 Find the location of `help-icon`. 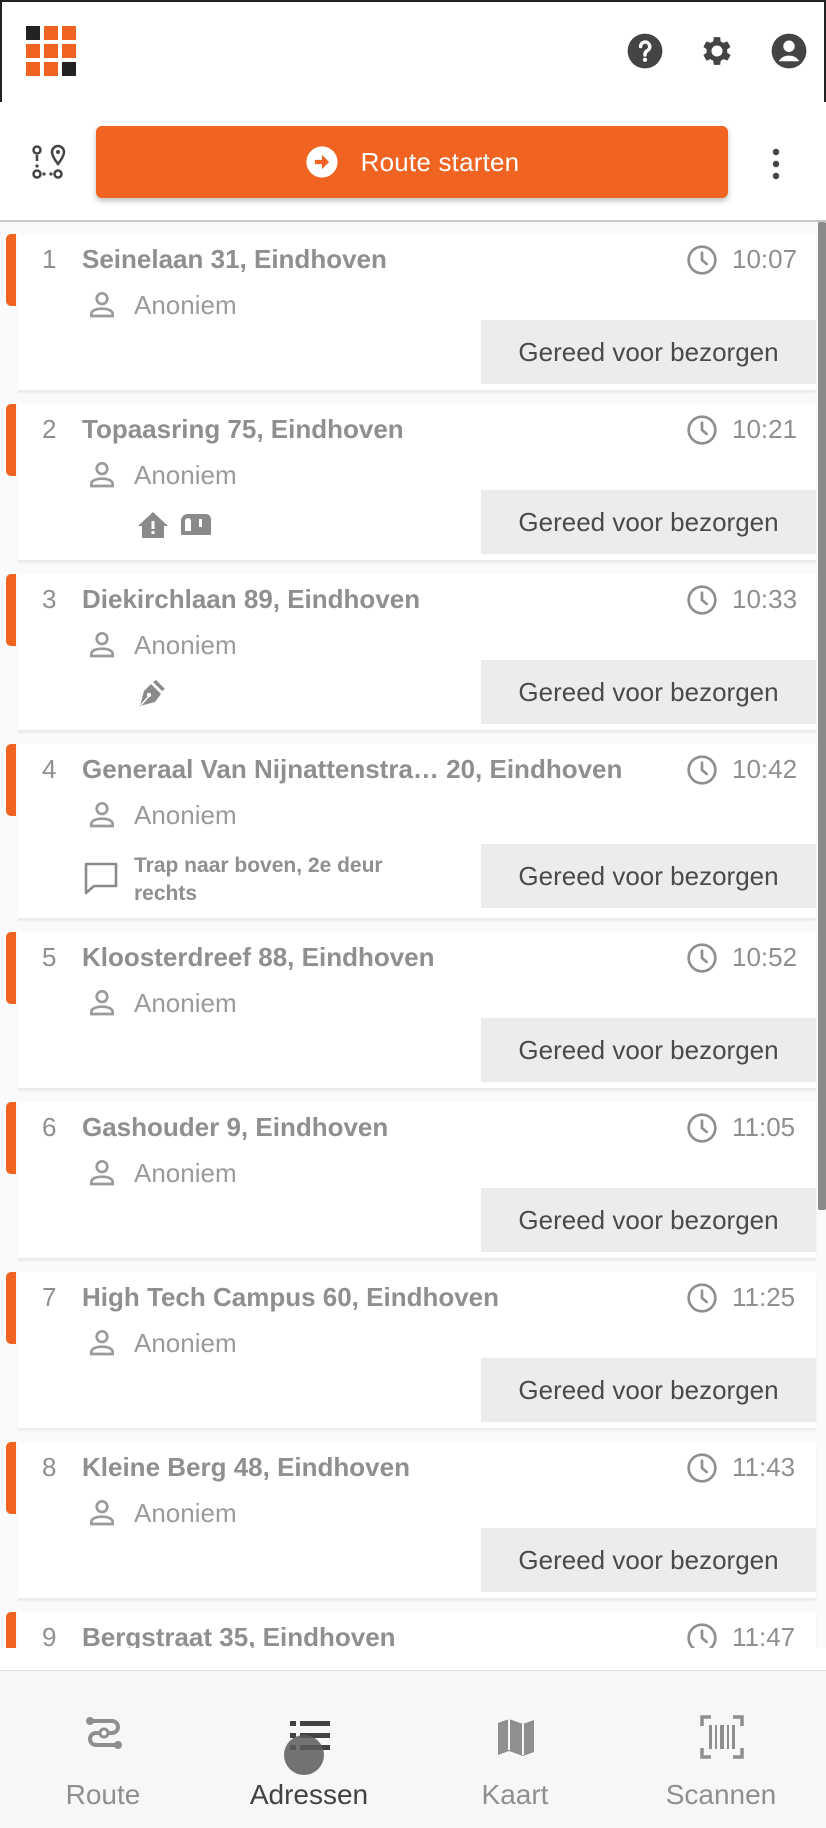

help-icon is located at coordinates (645, 51).